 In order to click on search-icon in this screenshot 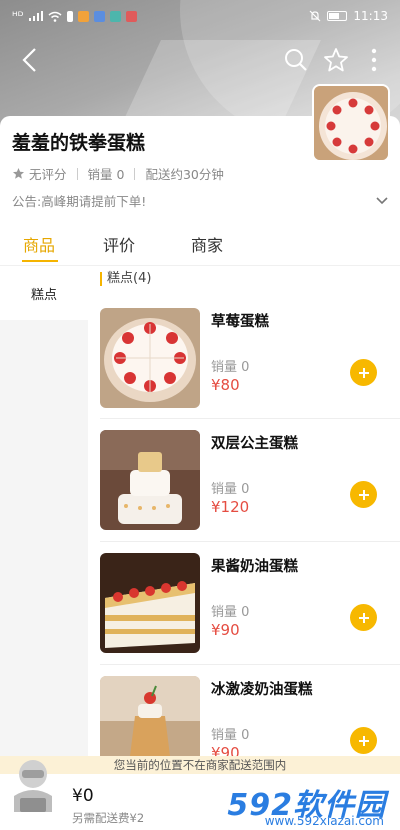, I will do `click(296, 60)`.